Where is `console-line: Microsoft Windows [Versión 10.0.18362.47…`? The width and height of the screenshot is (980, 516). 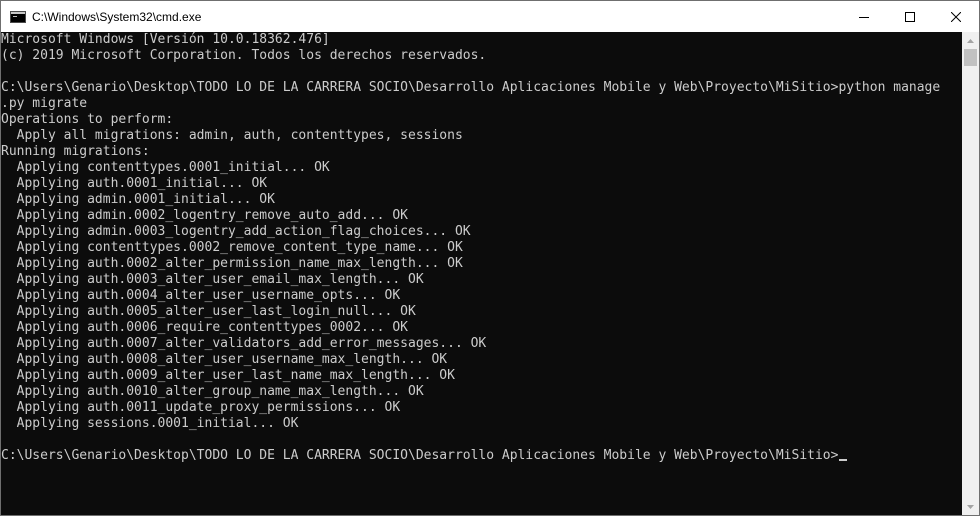 console-line: Microsoft Windows [Versión 10.0.18362.47… is located at coordinates (165, 39).